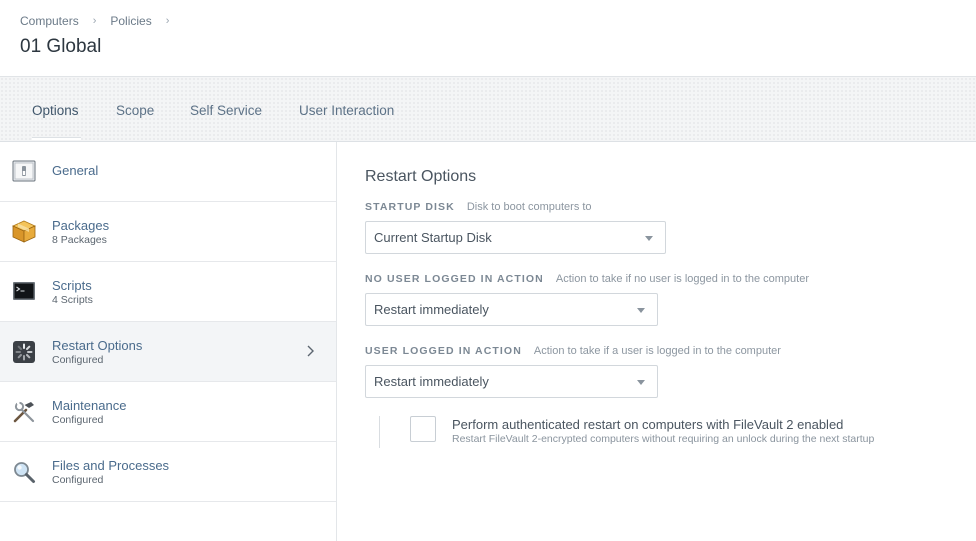  What do you see at coordinates (168, 412) in the screenshot?
I see `sidebar-item-maintenance: Maintenance Configured` at bounding box center [168, 412].